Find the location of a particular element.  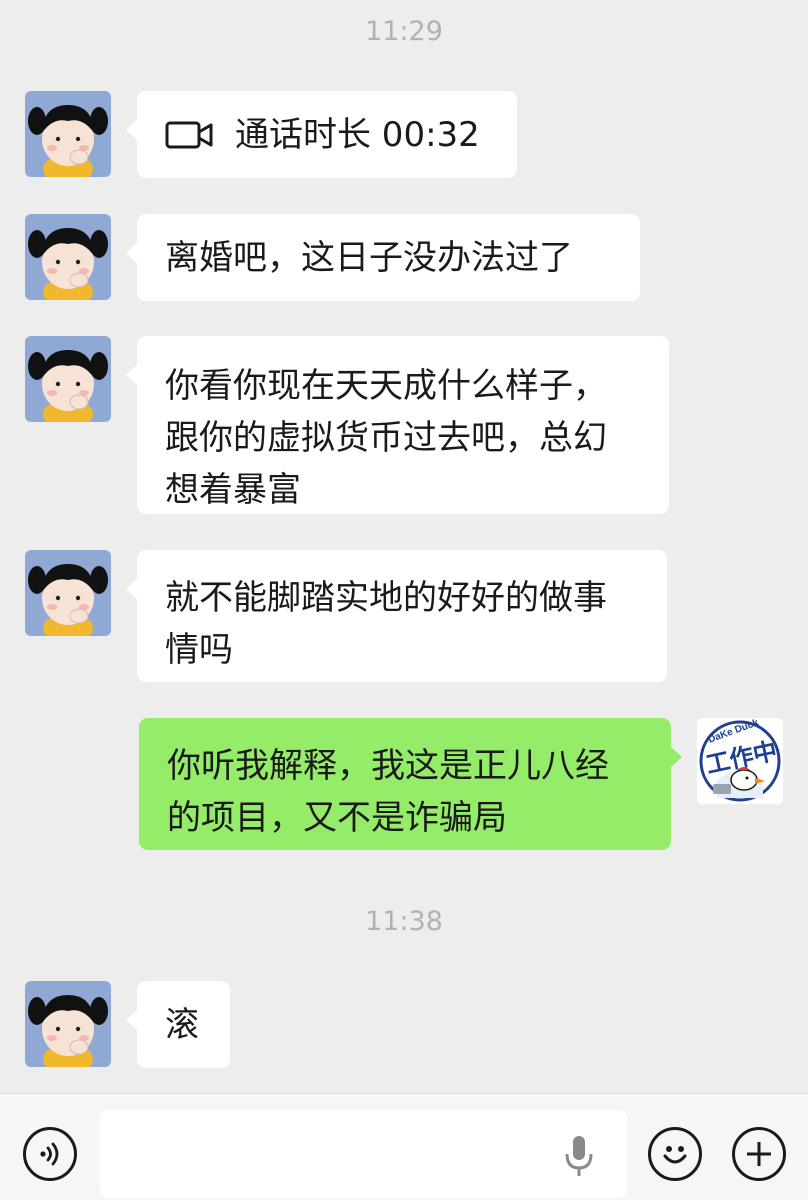

message-input is located at coordinates (363, 1154).